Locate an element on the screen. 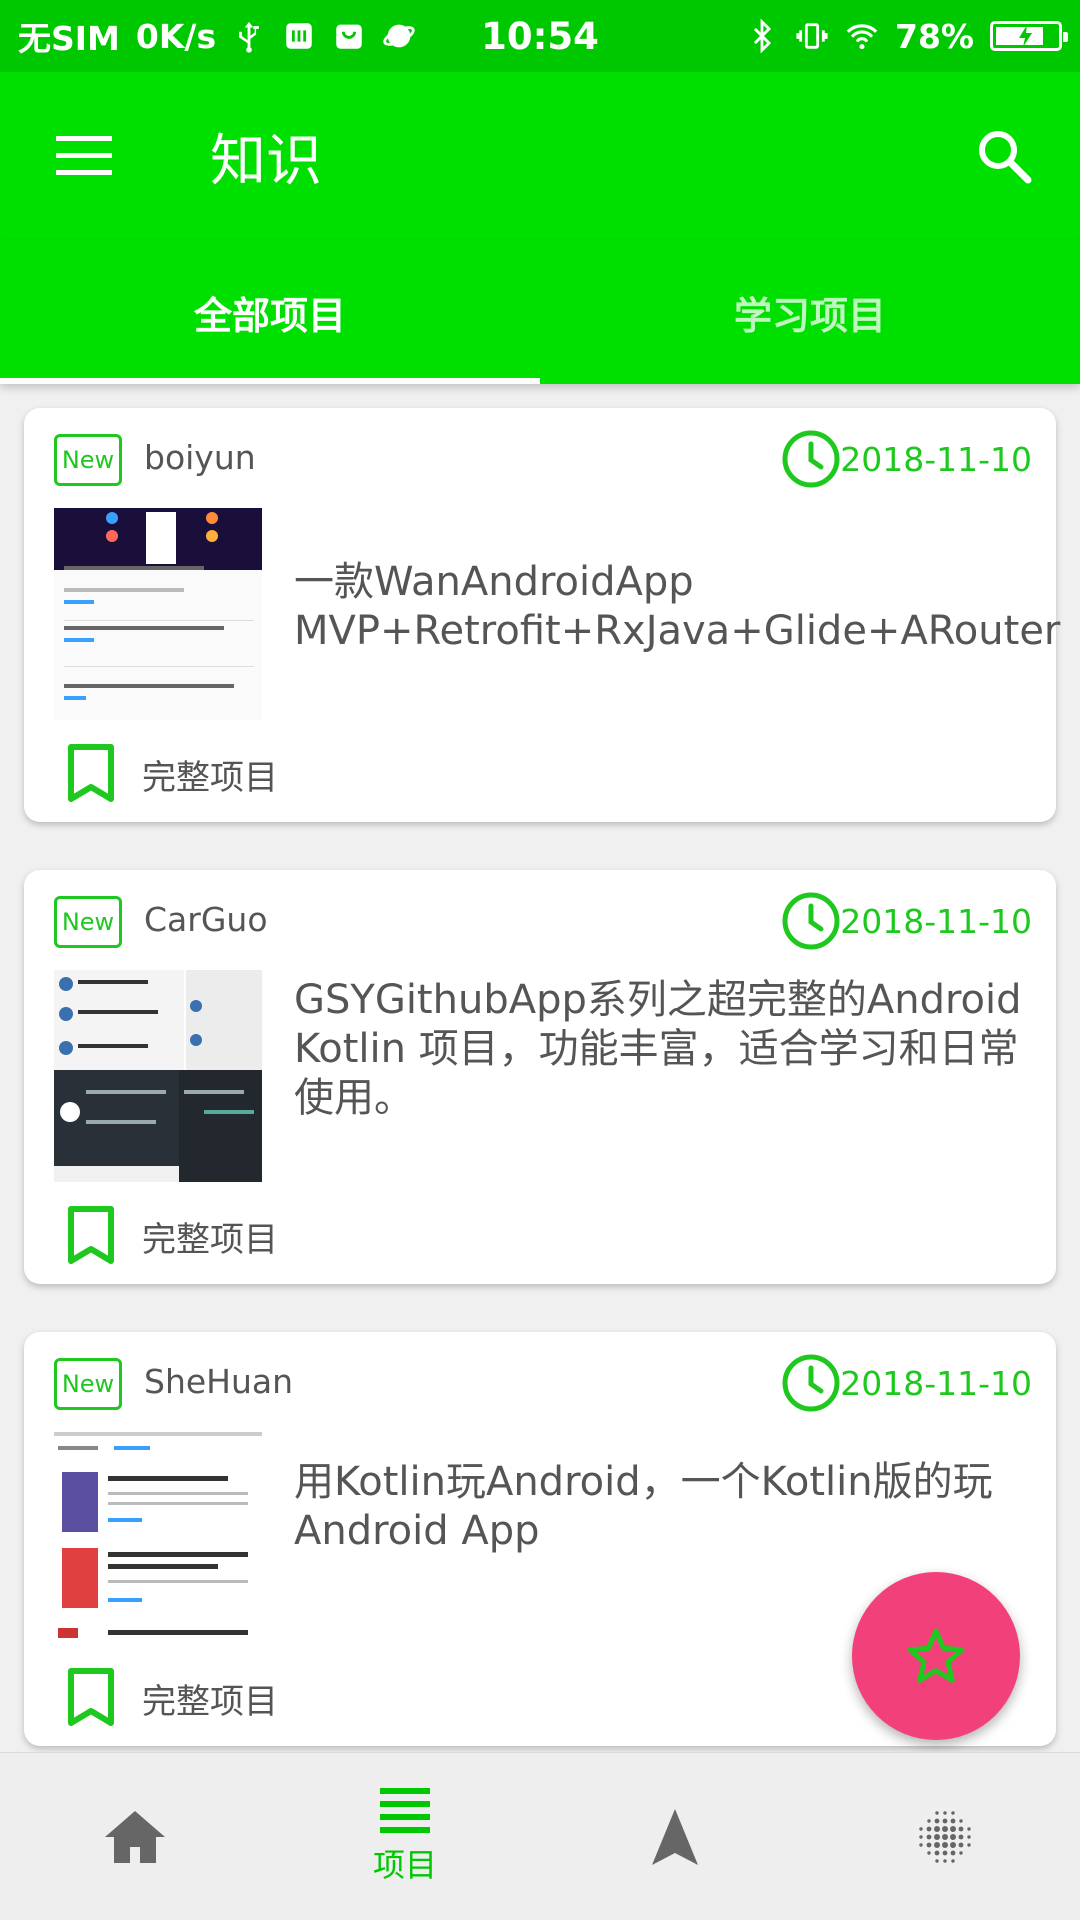 The height and width of the screenshot is (1920, 1080). tab-bar: 全部项目 学习项目 is located at coordinates (540, 312).